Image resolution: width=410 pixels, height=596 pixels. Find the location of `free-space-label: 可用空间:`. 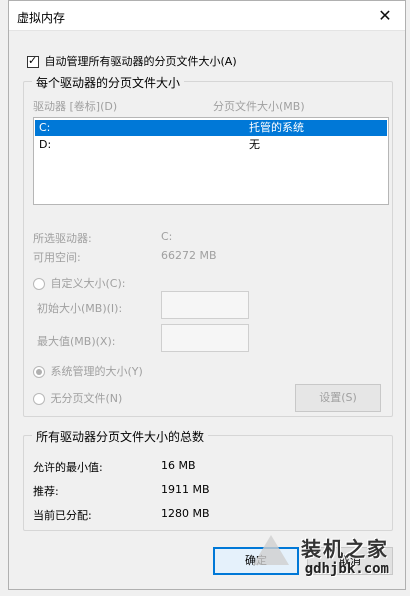

free-space-label: 可用空间: is located at coordinates (57, 257).